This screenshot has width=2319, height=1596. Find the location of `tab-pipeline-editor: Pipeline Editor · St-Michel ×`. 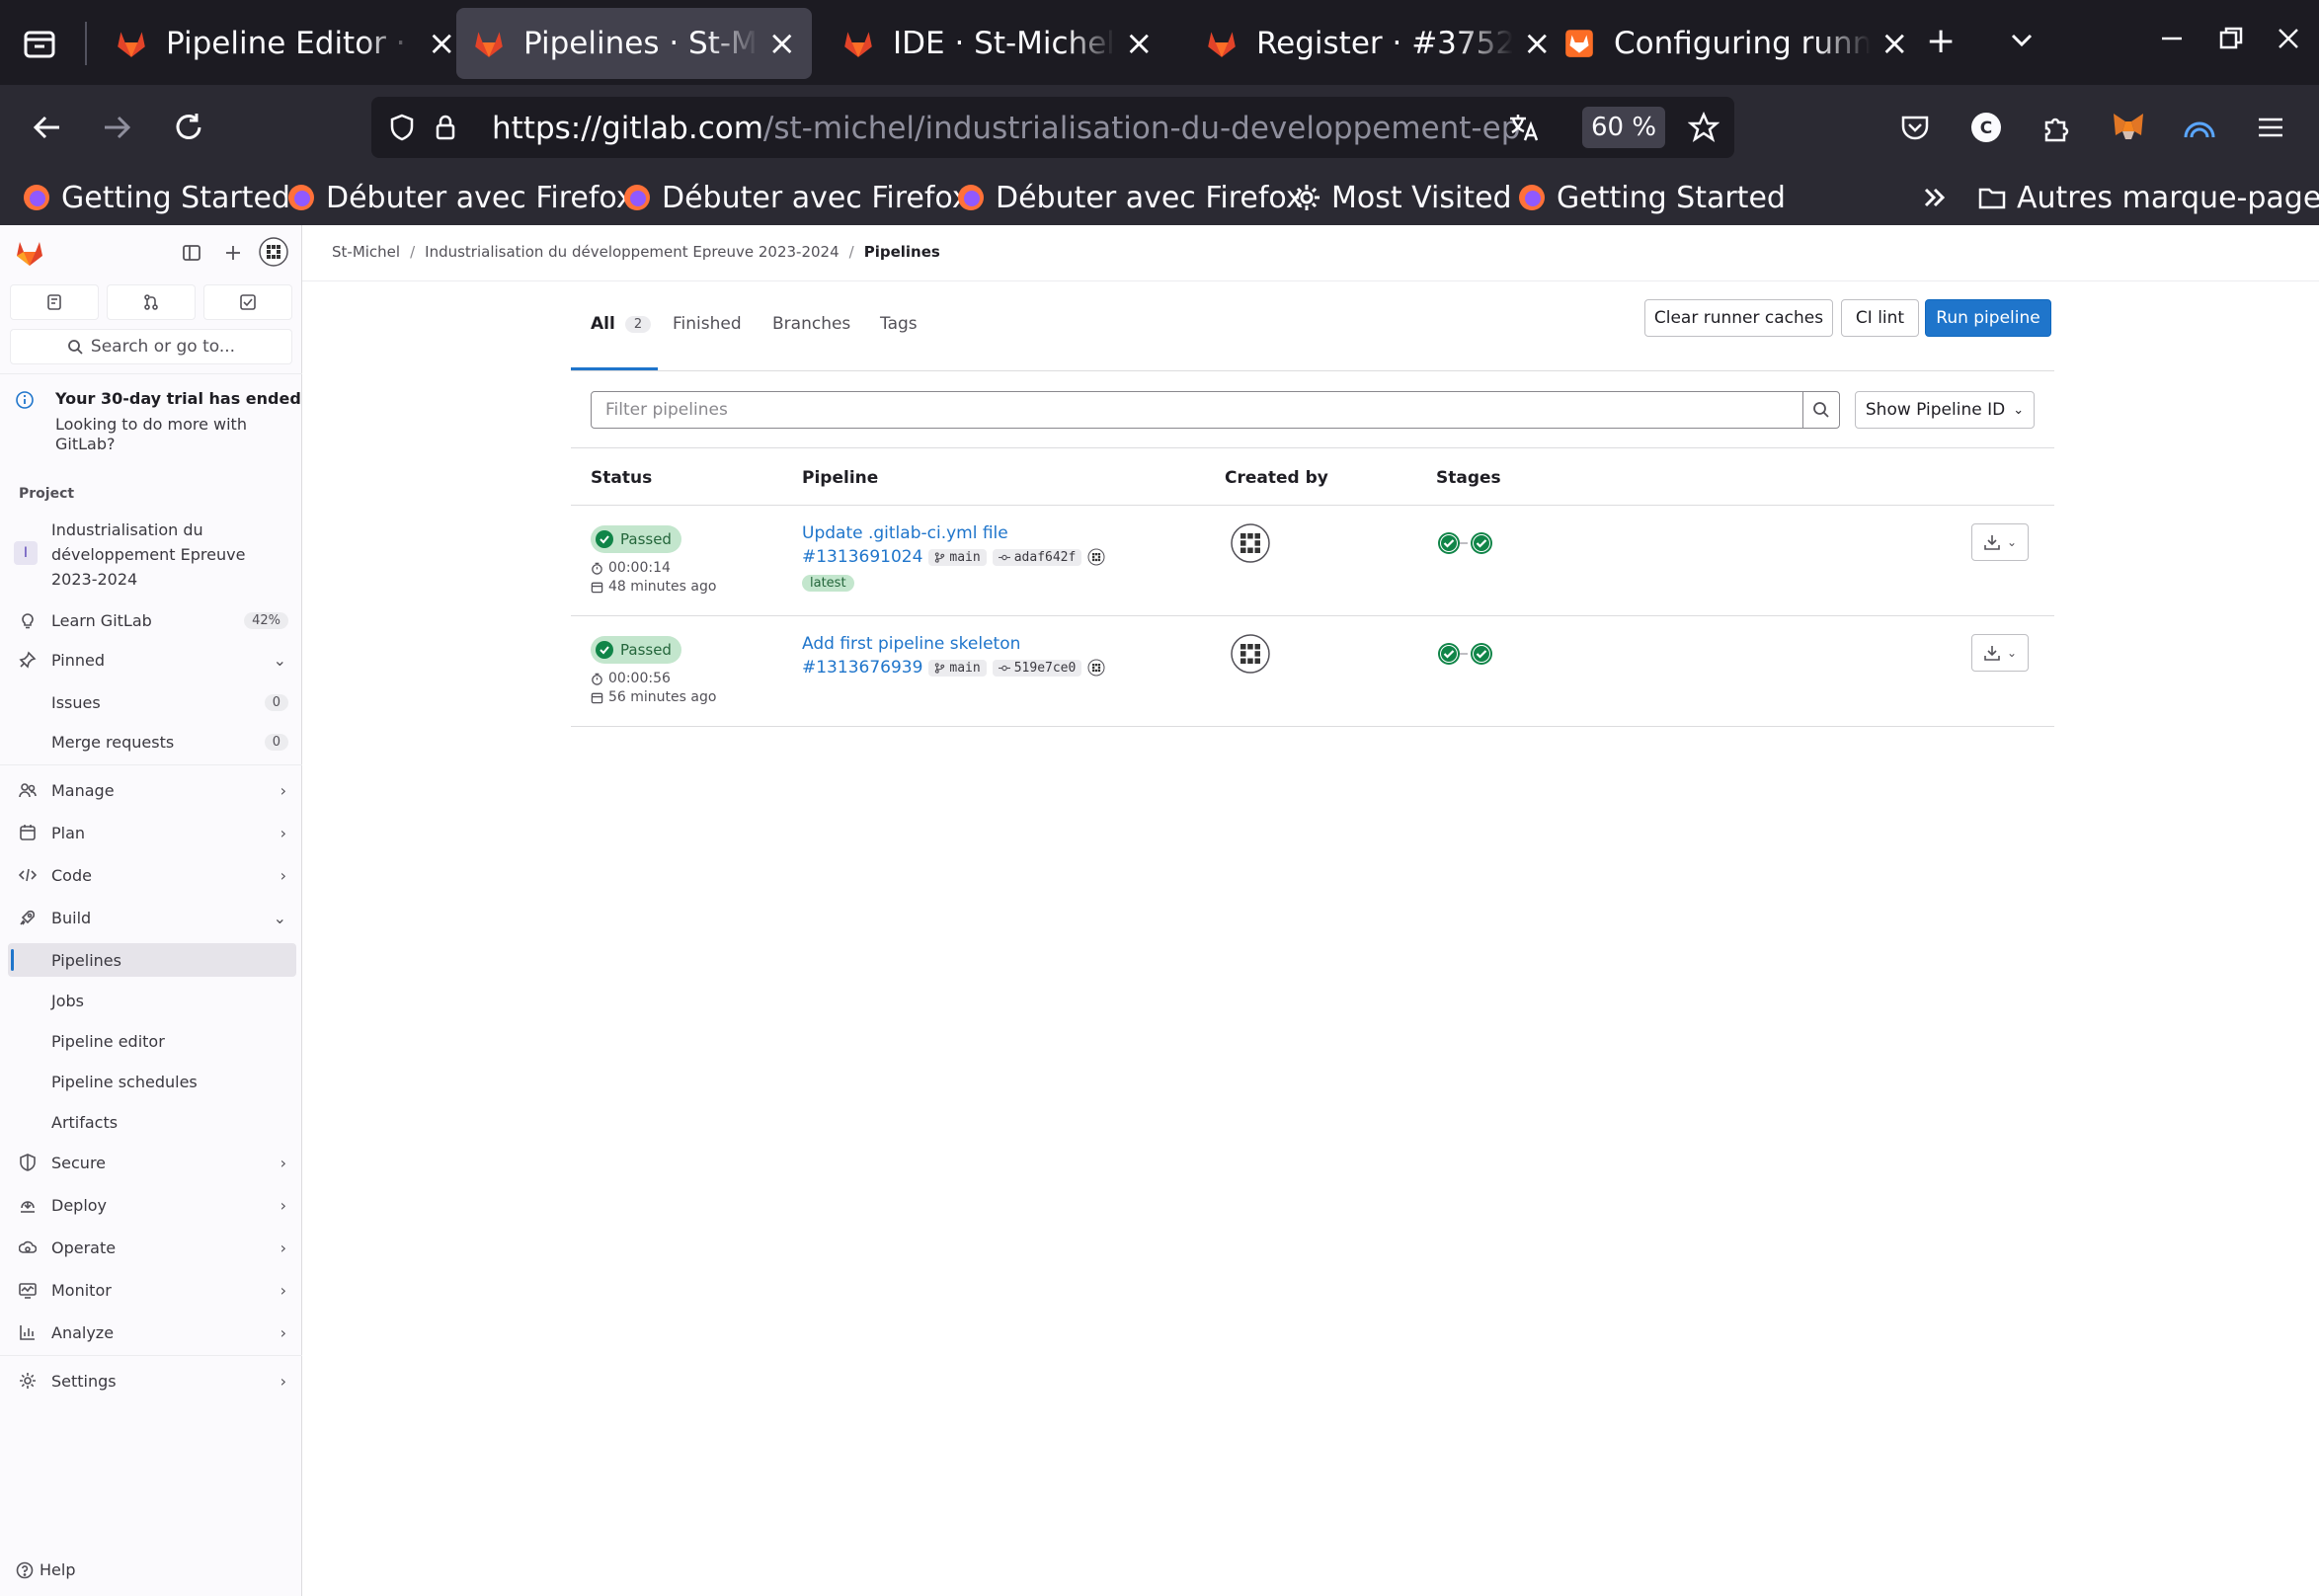

tab-pipeline-editor: Pipeline Editor · St-Michel × is located at coordinates (286, 43).